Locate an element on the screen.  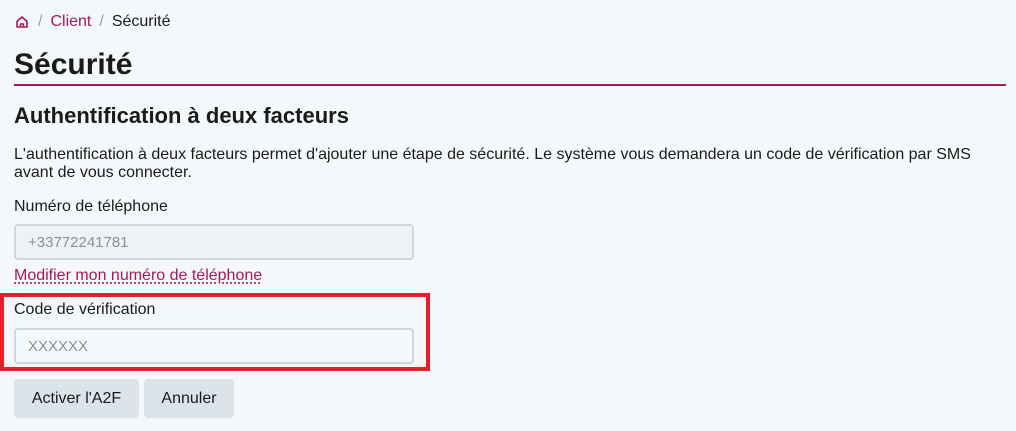
breadcrumb-current: Sécurité is located at coordinates (141, 21).